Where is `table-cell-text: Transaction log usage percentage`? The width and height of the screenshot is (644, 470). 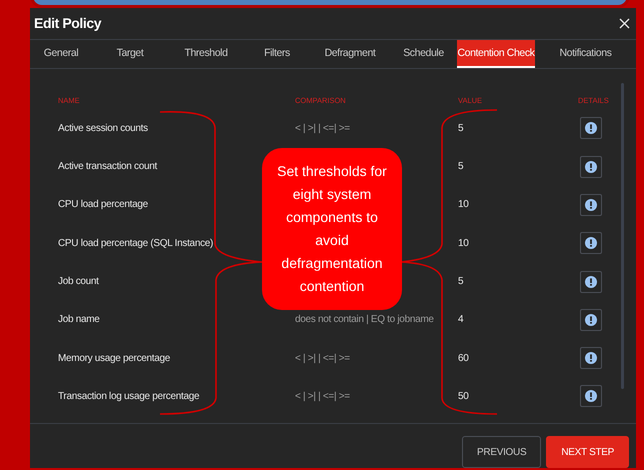
table-cell-text: Transaction log usage percentage is located at coordinates (129, 397).